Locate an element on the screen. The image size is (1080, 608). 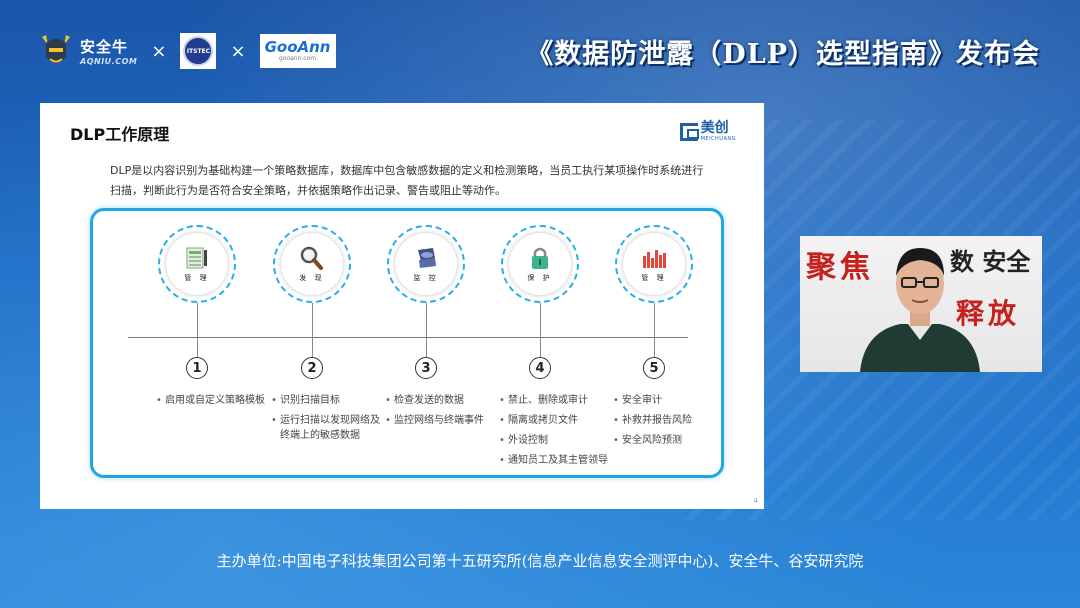
list-item: 禁止、删除或审计 is located at coordinates (558, 400).